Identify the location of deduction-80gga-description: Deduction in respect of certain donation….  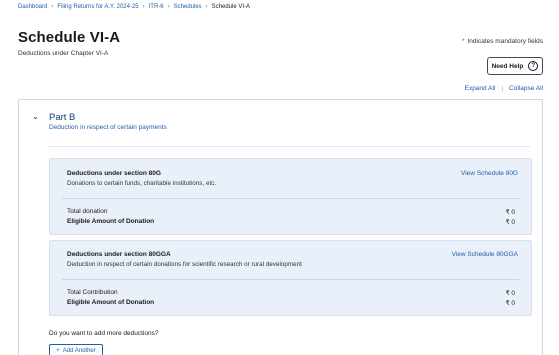
(184, 264).